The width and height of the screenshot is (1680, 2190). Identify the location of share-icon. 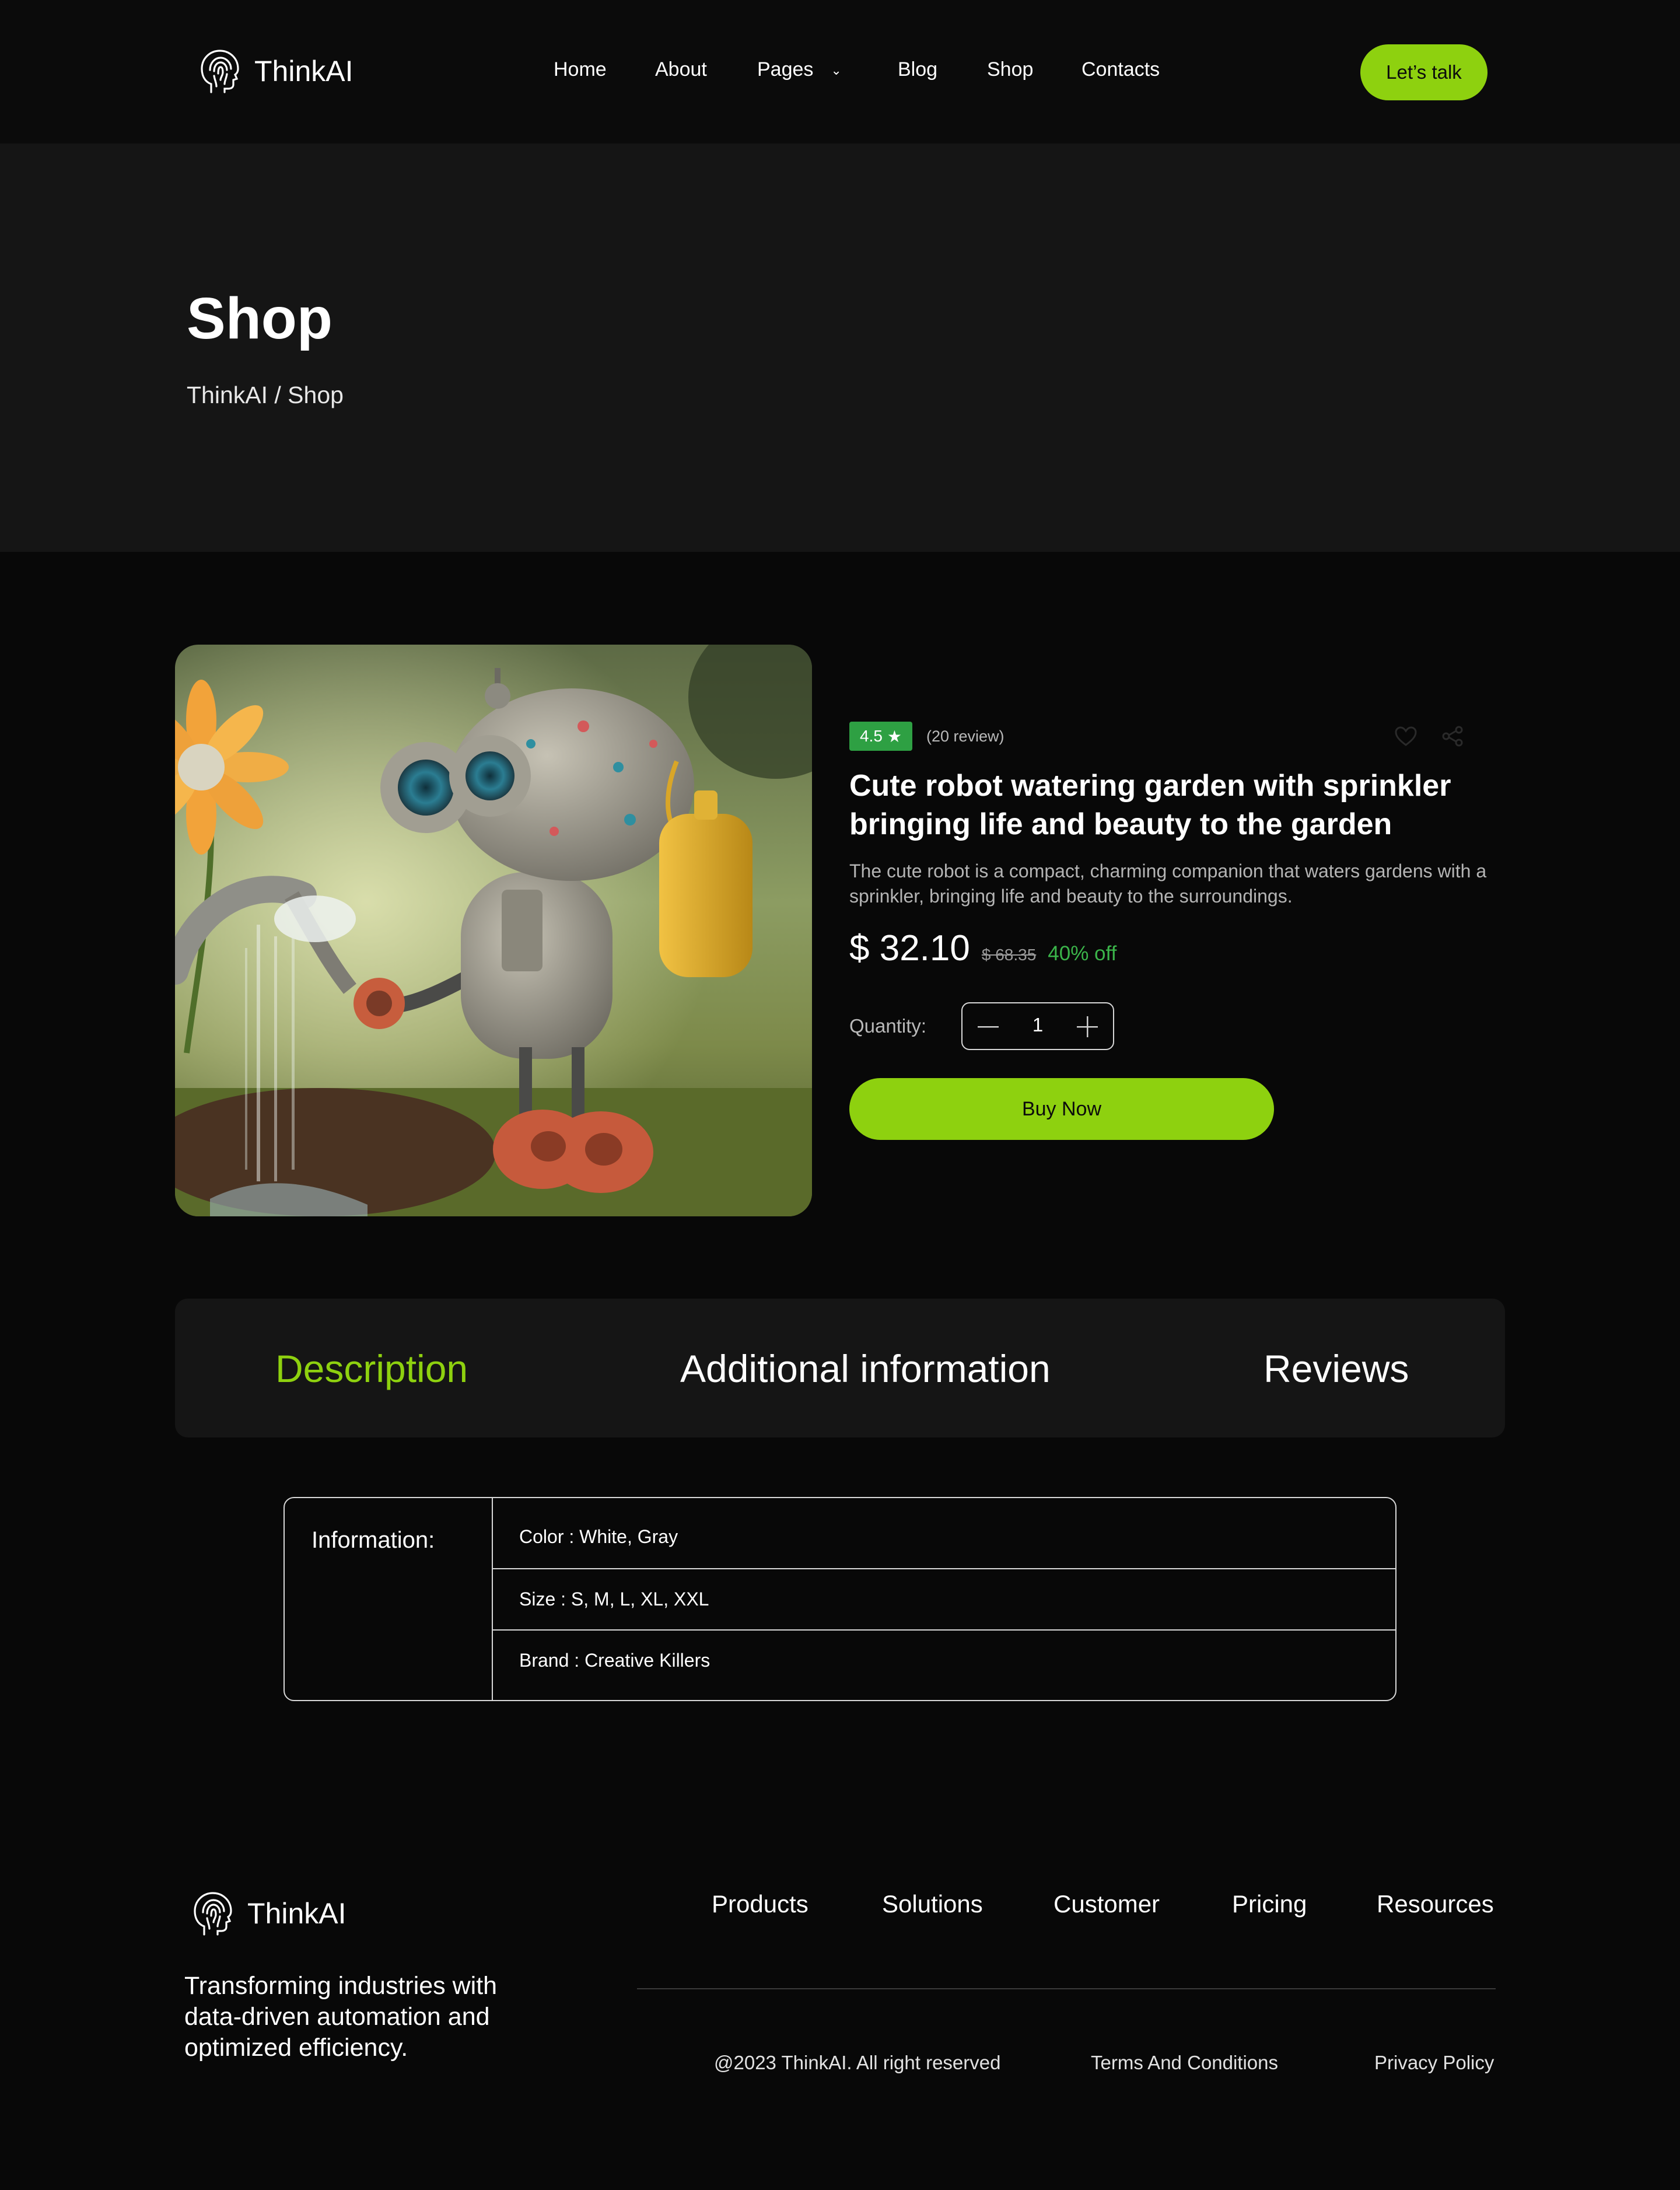
(1452, 736).